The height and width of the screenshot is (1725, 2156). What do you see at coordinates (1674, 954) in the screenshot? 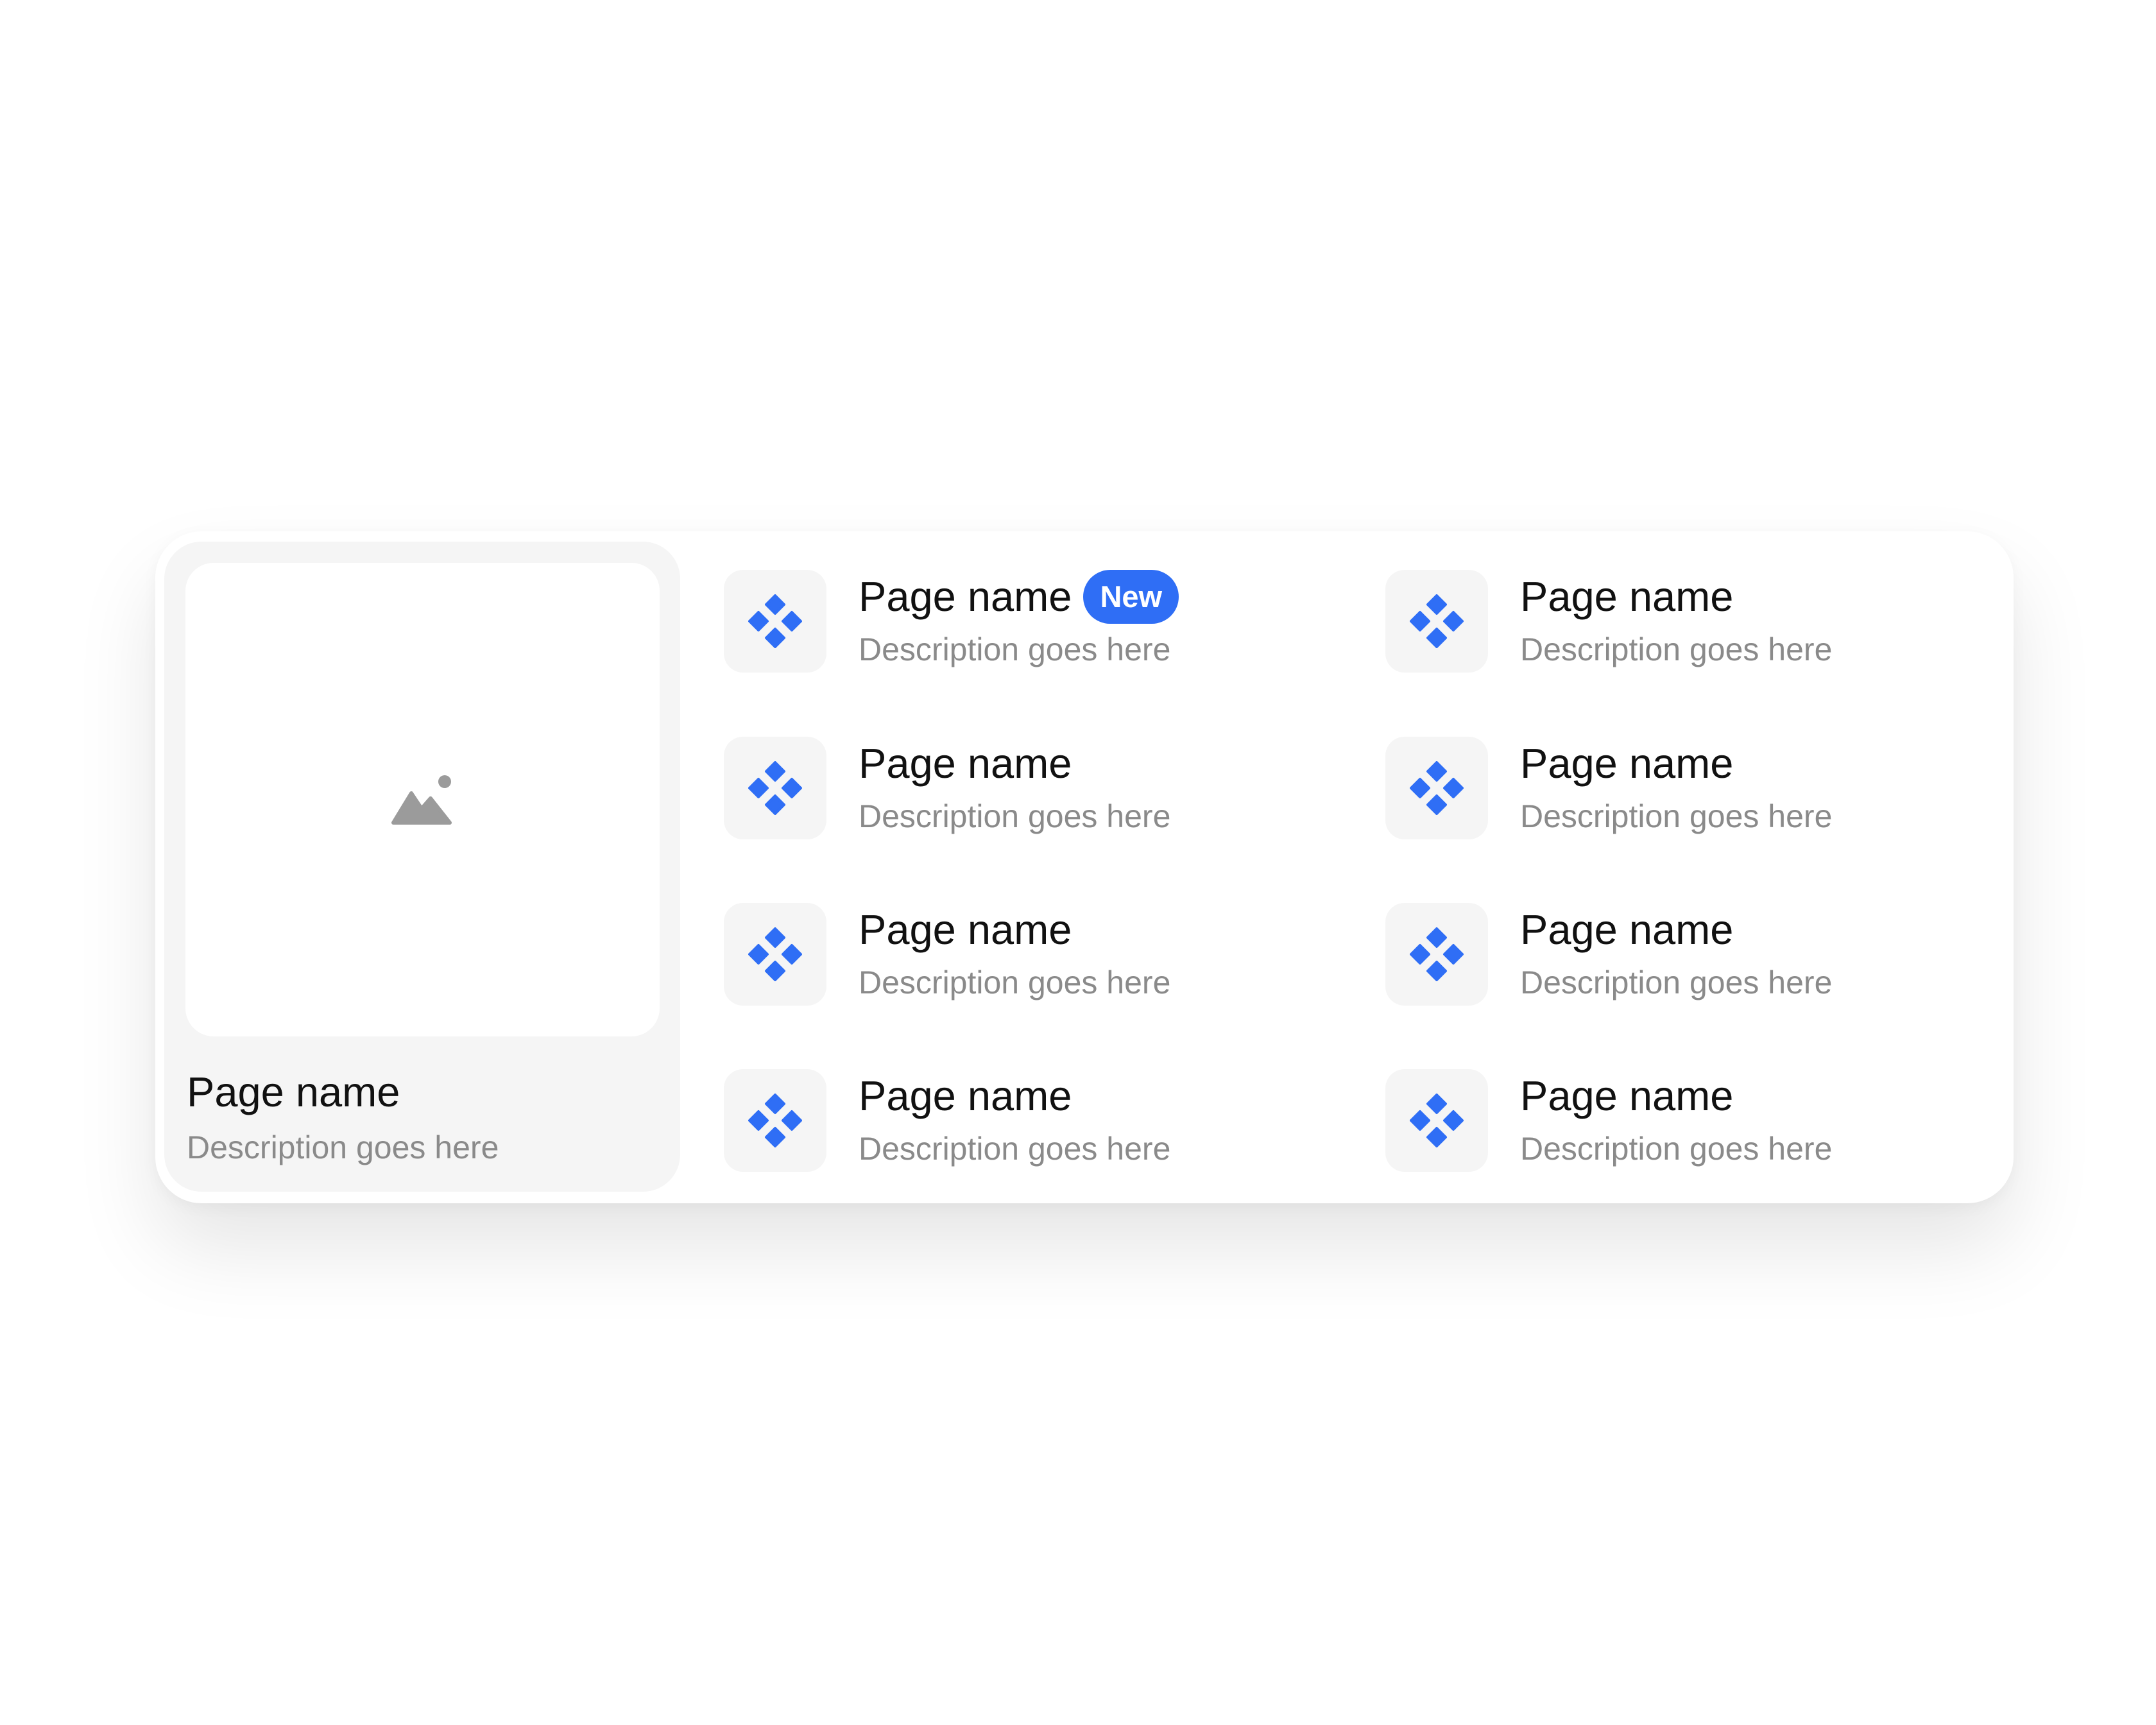
I see `menu-item-7: Page name Description goes here` at bounding box center [1674, 954].